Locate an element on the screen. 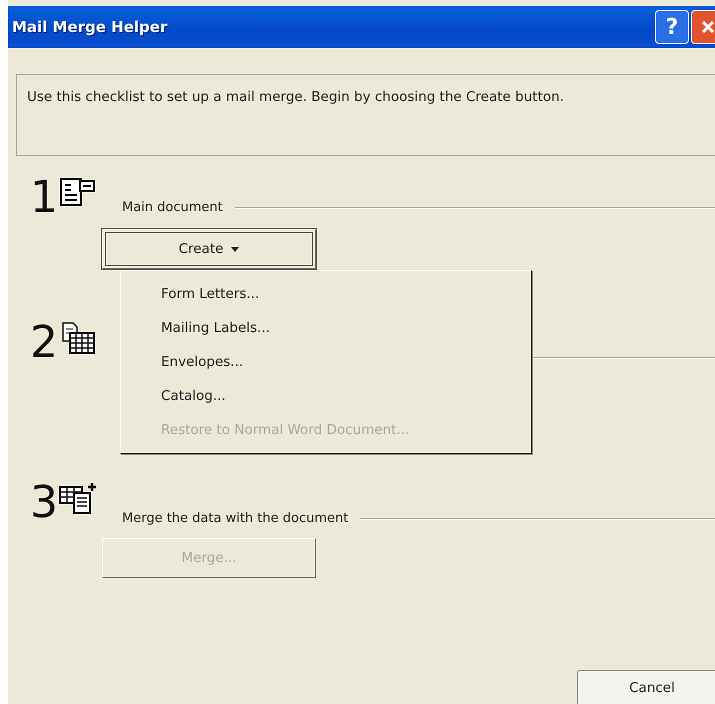  step-label: Main document is located at coordinates (172, 207).